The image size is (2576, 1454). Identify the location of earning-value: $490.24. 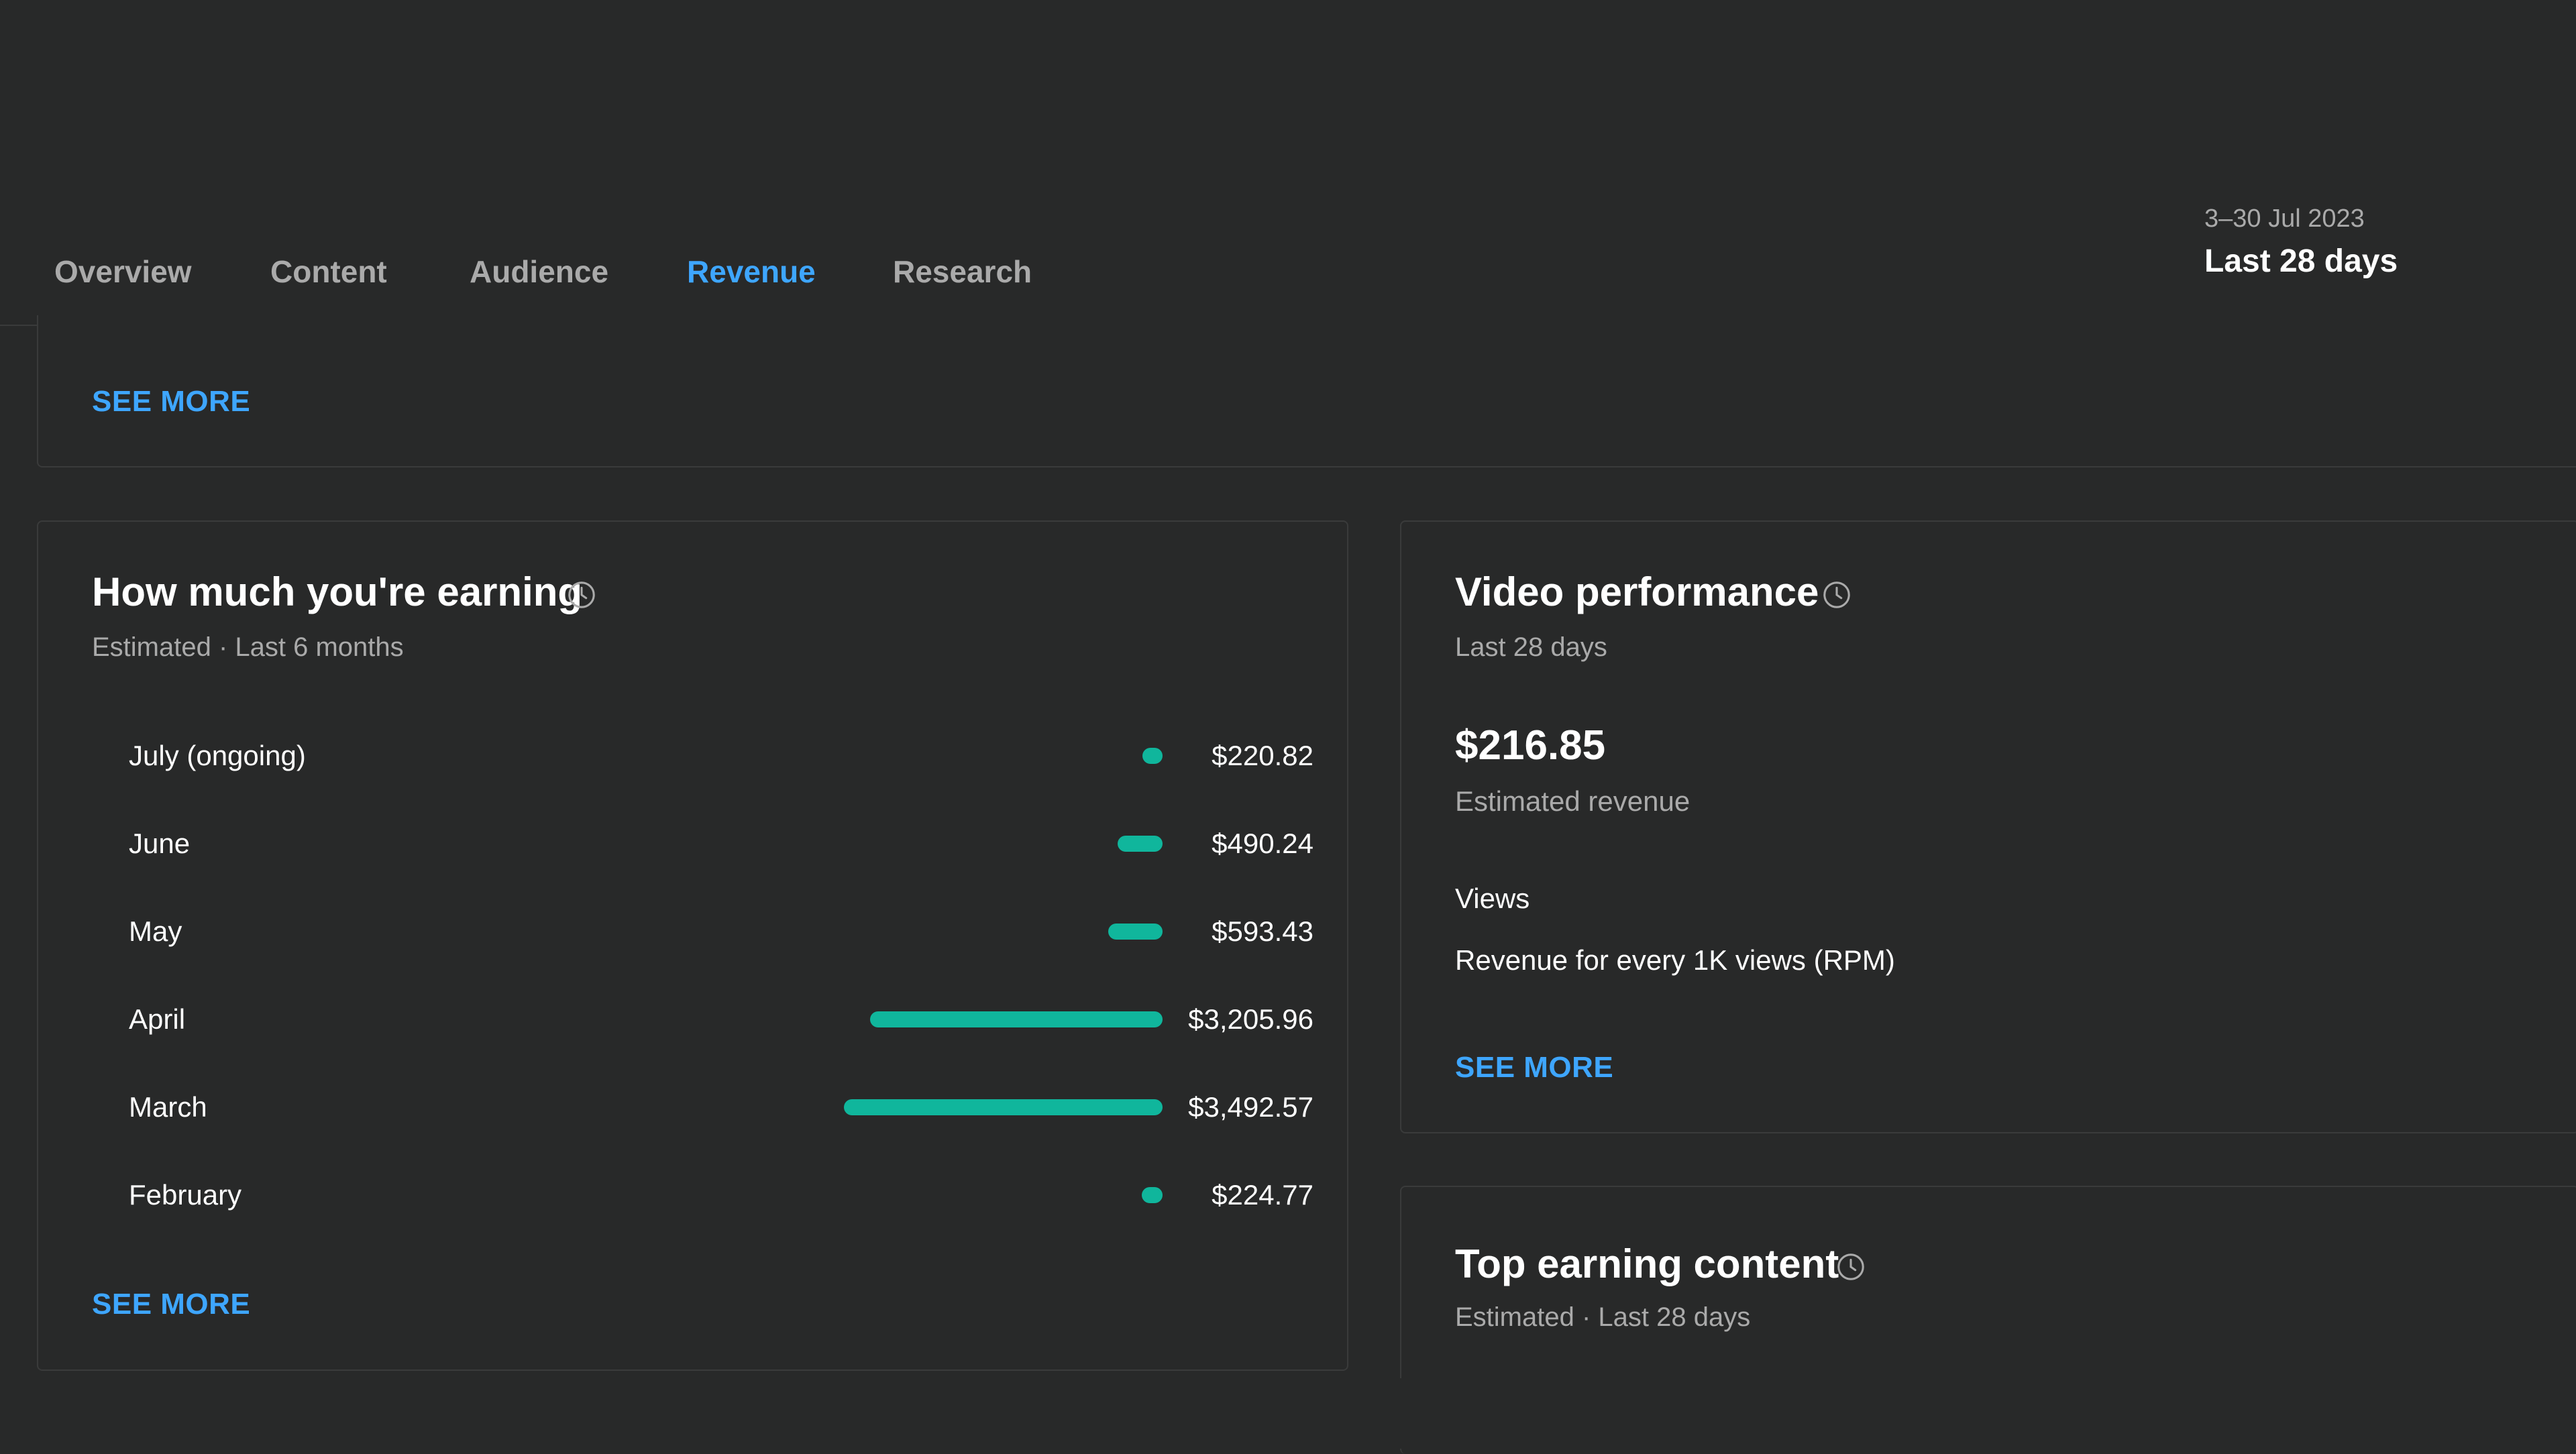
(1262, 843).